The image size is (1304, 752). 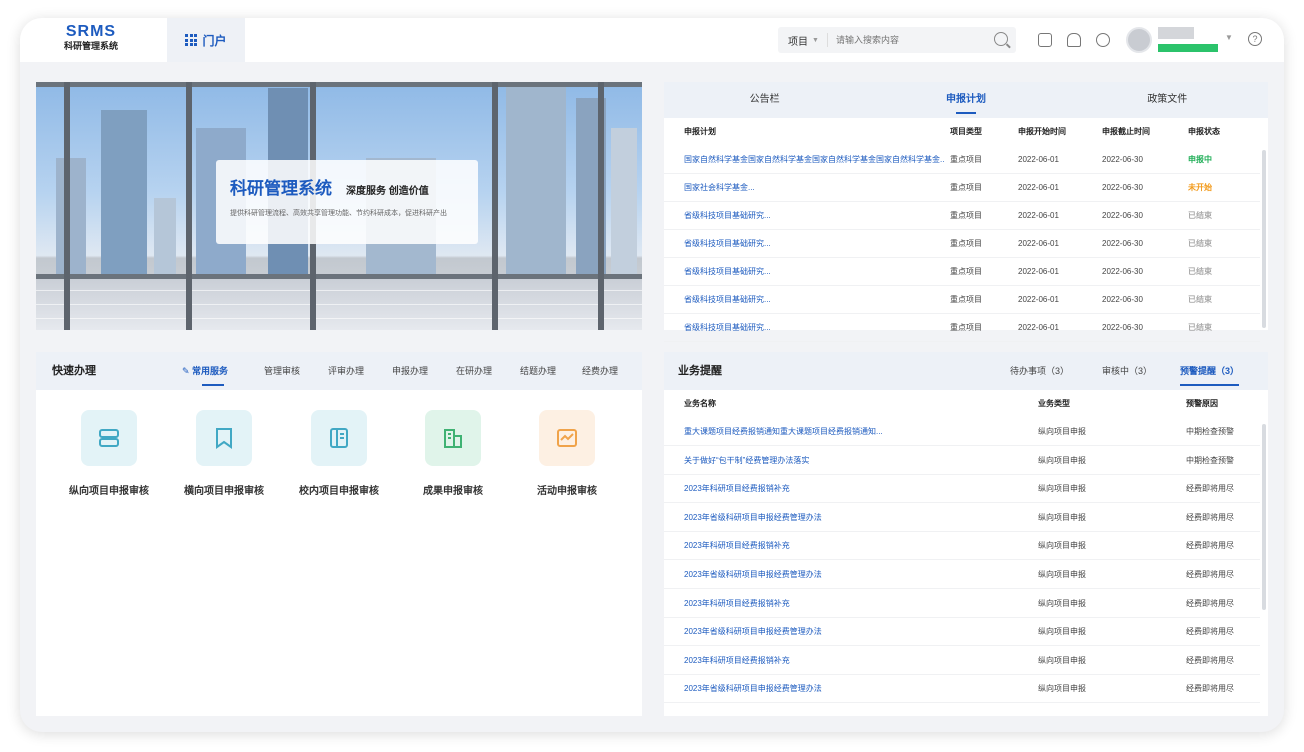 I want to click on tab-management-review: 管理审核, so click(x=282, y=371).